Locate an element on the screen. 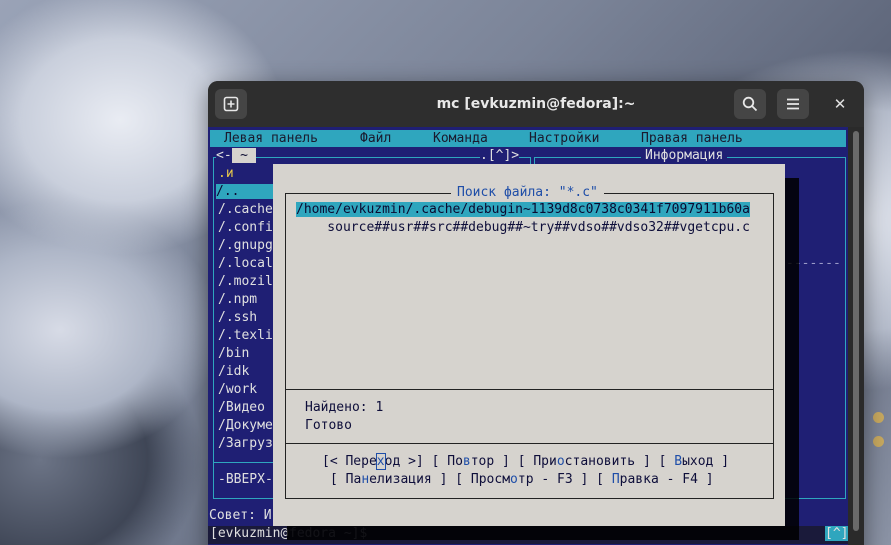  goto-hotkey: х is located at coordinates (380, 461).